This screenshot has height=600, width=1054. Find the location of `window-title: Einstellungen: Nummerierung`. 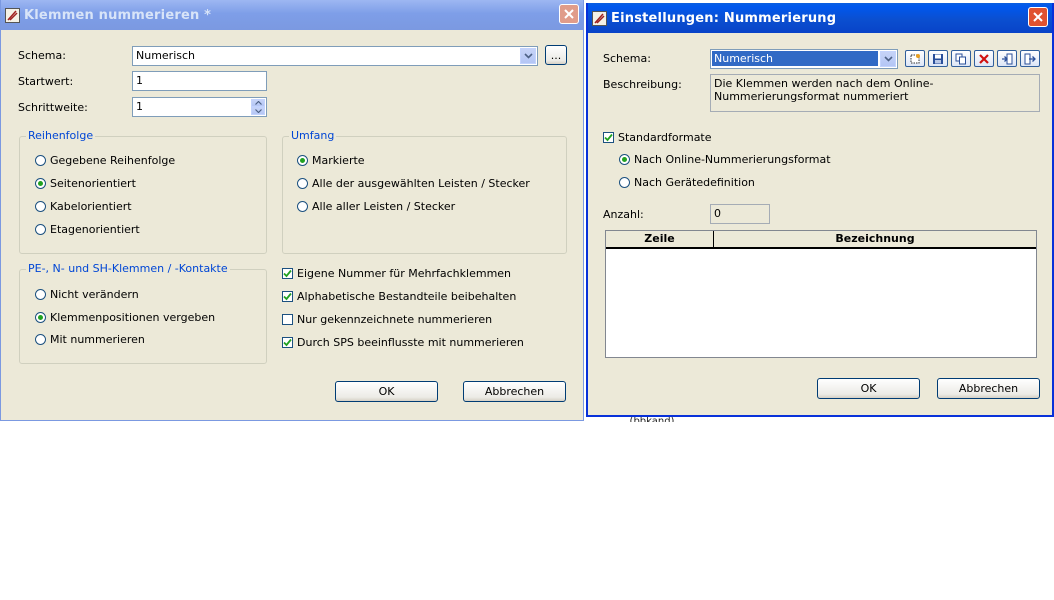

window-title: Einstellungen: Nummerierung is located at coordinates (724, 18).